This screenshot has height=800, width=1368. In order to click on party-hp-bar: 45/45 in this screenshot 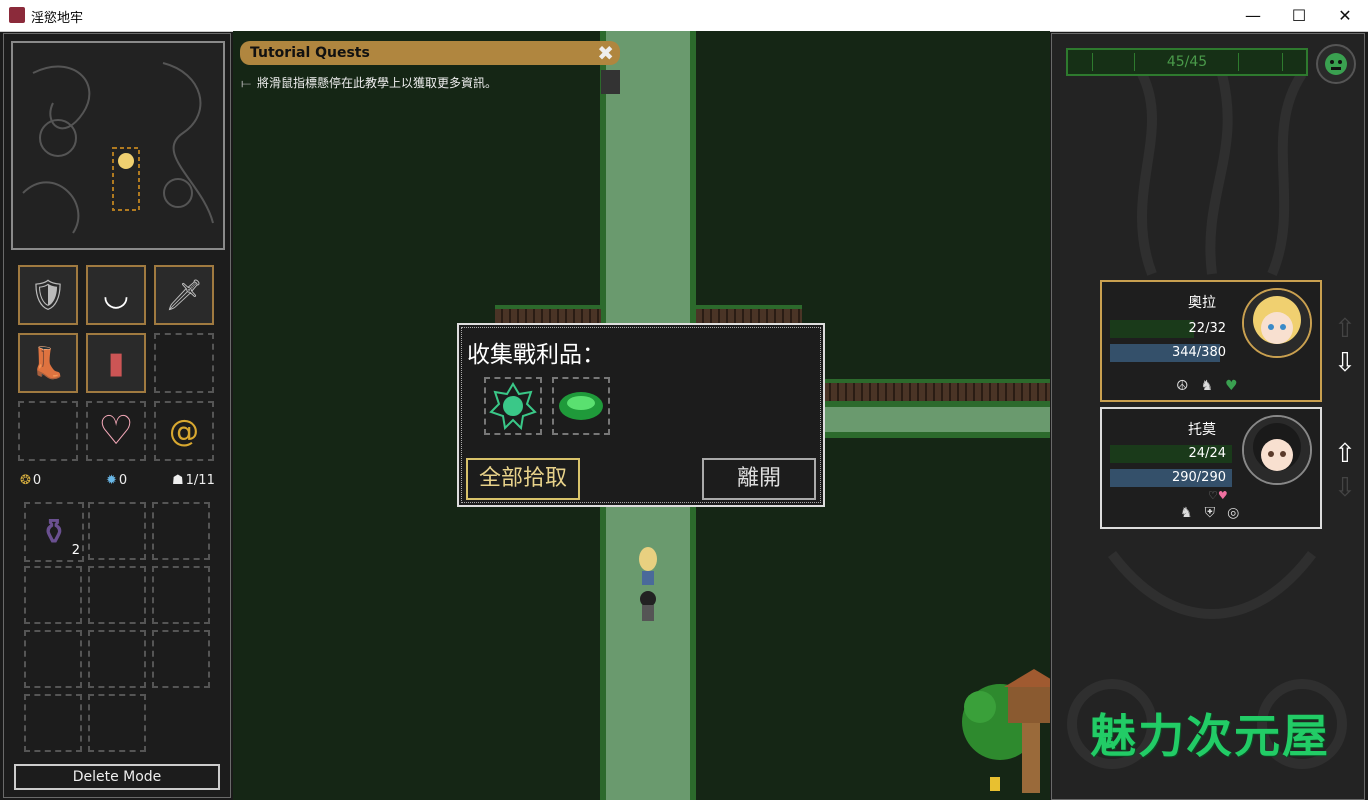, I will do `click(1187, 62)`.